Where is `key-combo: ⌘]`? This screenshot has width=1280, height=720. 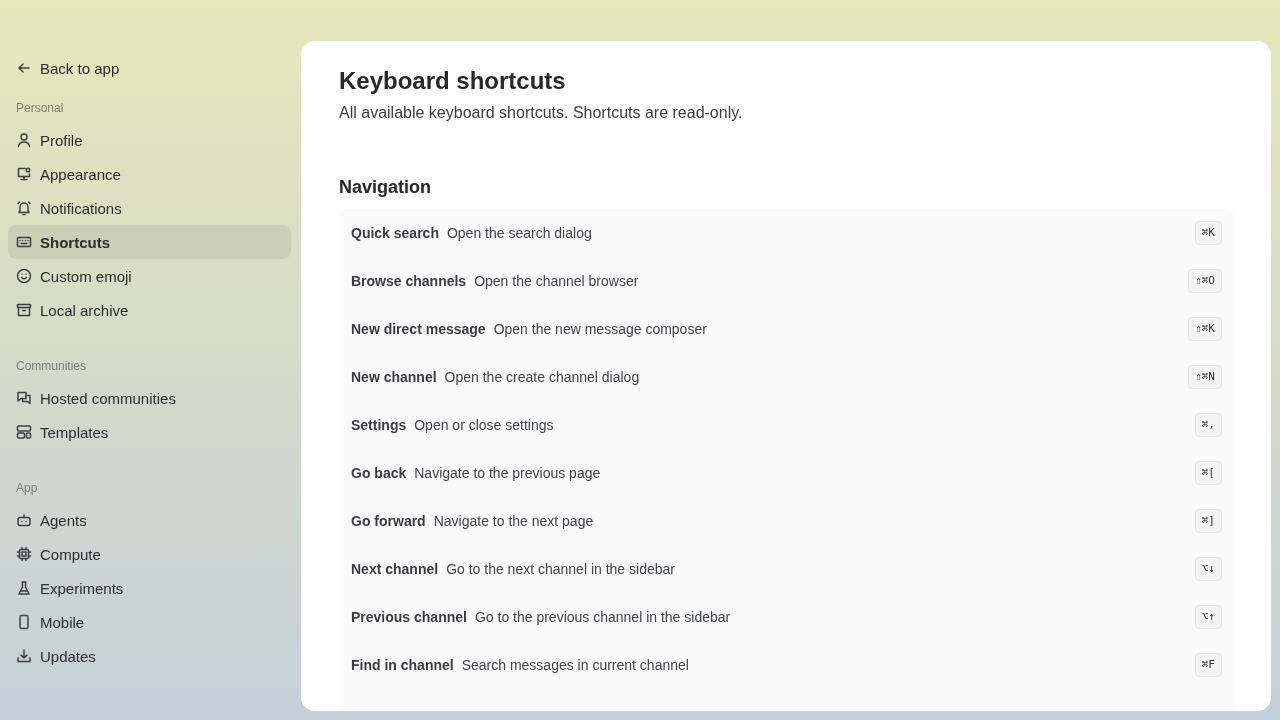
key-combo: ⌘] is located at coordinates (1208, 521).